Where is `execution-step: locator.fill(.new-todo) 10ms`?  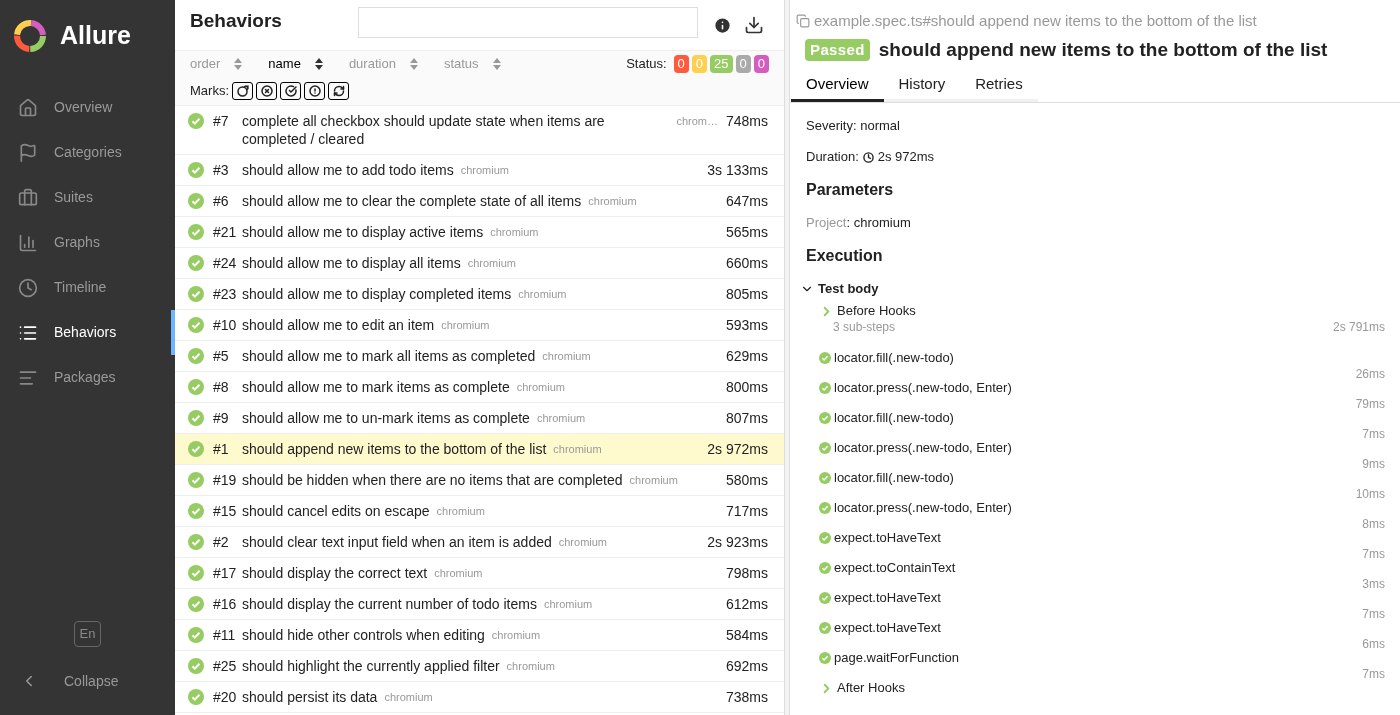
execution-step: locator.fill(.new-todo) 10ms is located at coordinates (1102, 483).